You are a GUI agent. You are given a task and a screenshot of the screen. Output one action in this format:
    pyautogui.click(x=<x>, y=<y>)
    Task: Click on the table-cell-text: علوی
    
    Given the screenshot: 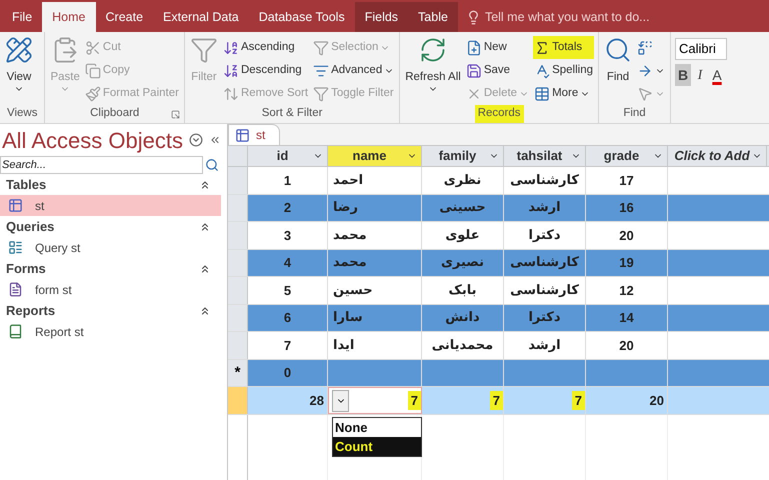 What is the action you would take?
    pyautogui.click(x=462, y=235)
    